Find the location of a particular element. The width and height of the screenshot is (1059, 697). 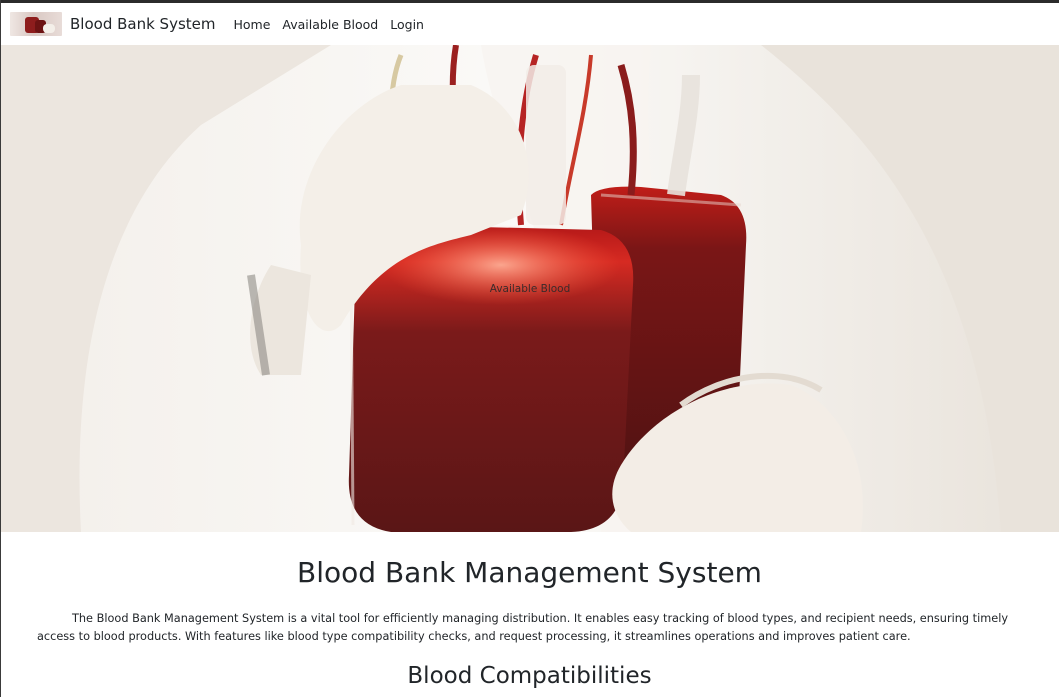

nav-links: Home Available Blood Login is located at coordinates (326, 24).